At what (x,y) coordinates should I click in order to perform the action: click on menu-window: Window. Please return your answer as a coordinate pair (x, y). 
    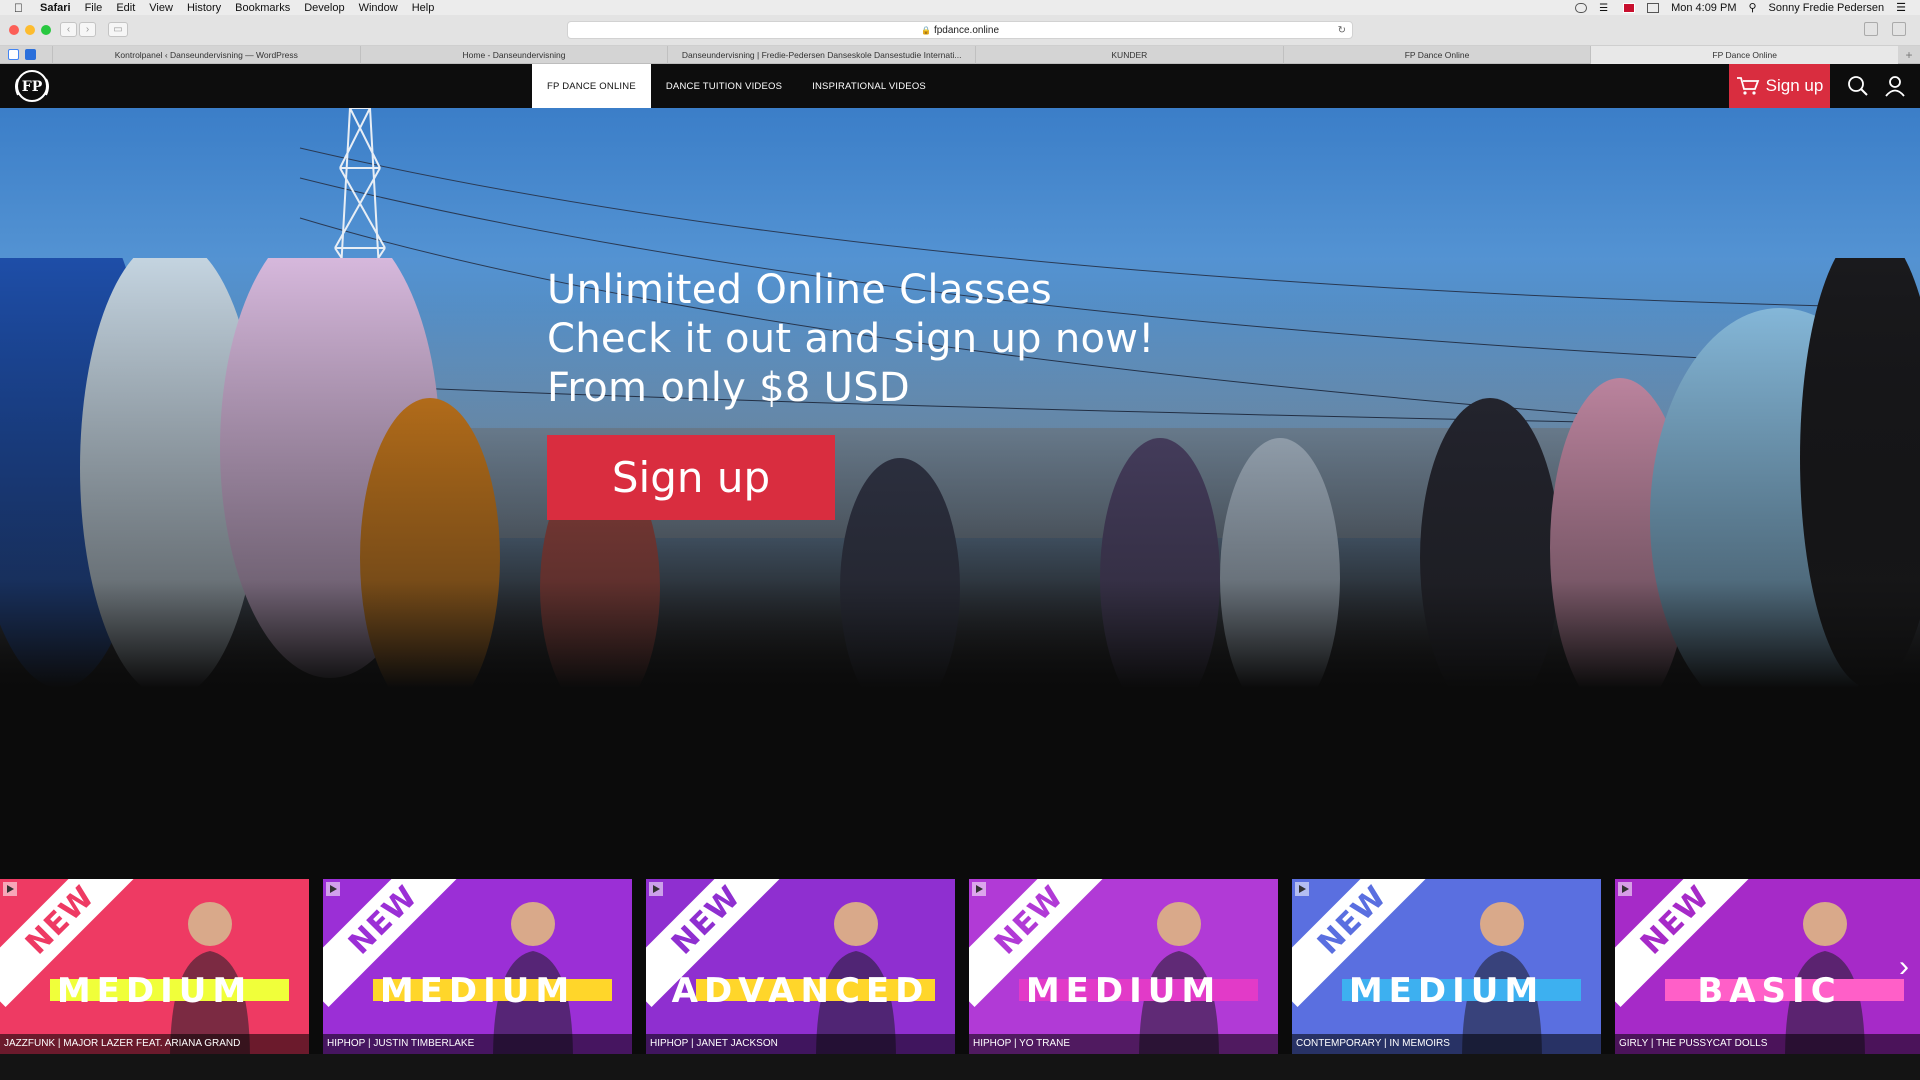
    Looking at the image, I should click on (378, 8).